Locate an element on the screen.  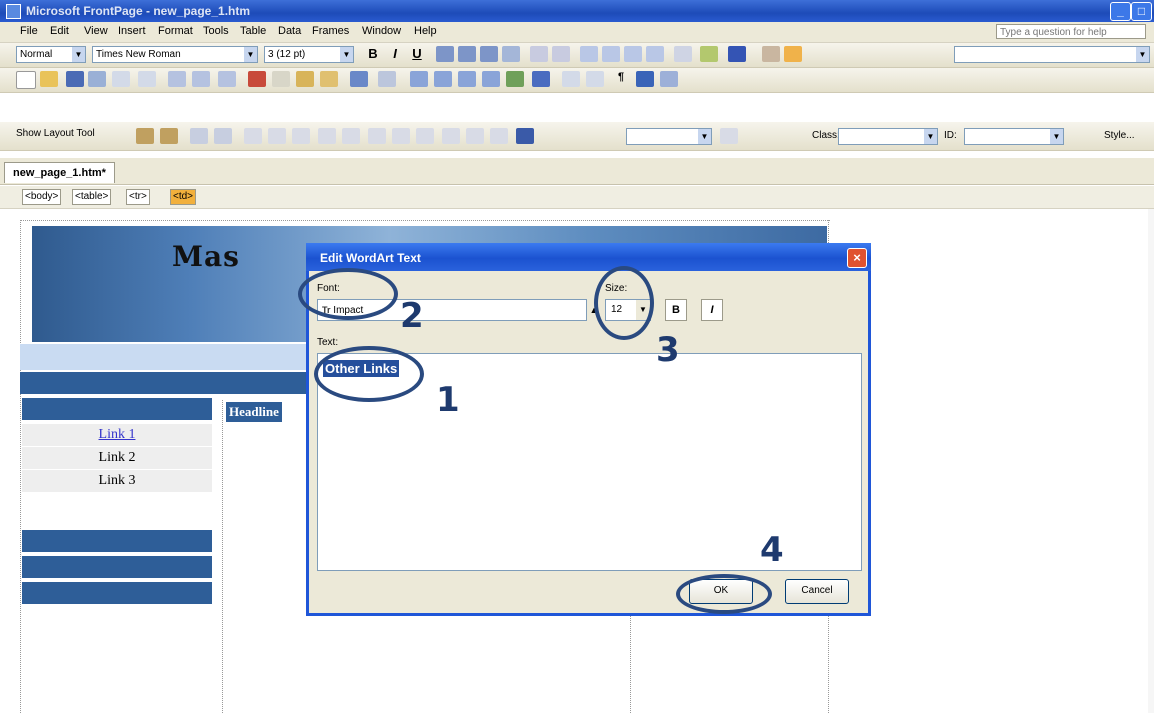
save-icon is located at coordinates (75, 79).